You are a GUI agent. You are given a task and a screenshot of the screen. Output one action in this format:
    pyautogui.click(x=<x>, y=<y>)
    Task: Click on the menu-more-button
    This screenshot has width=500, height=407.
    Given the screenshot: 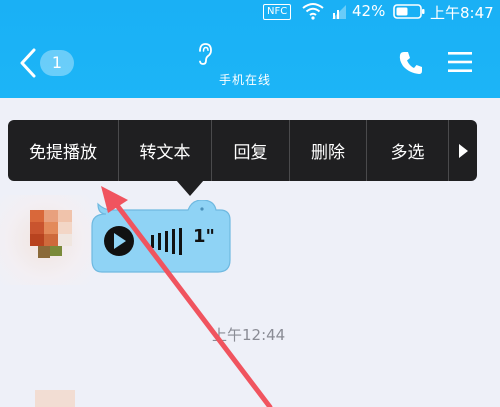 What is the action you would take?
    pyautogui.click(x=463, y=150)
    